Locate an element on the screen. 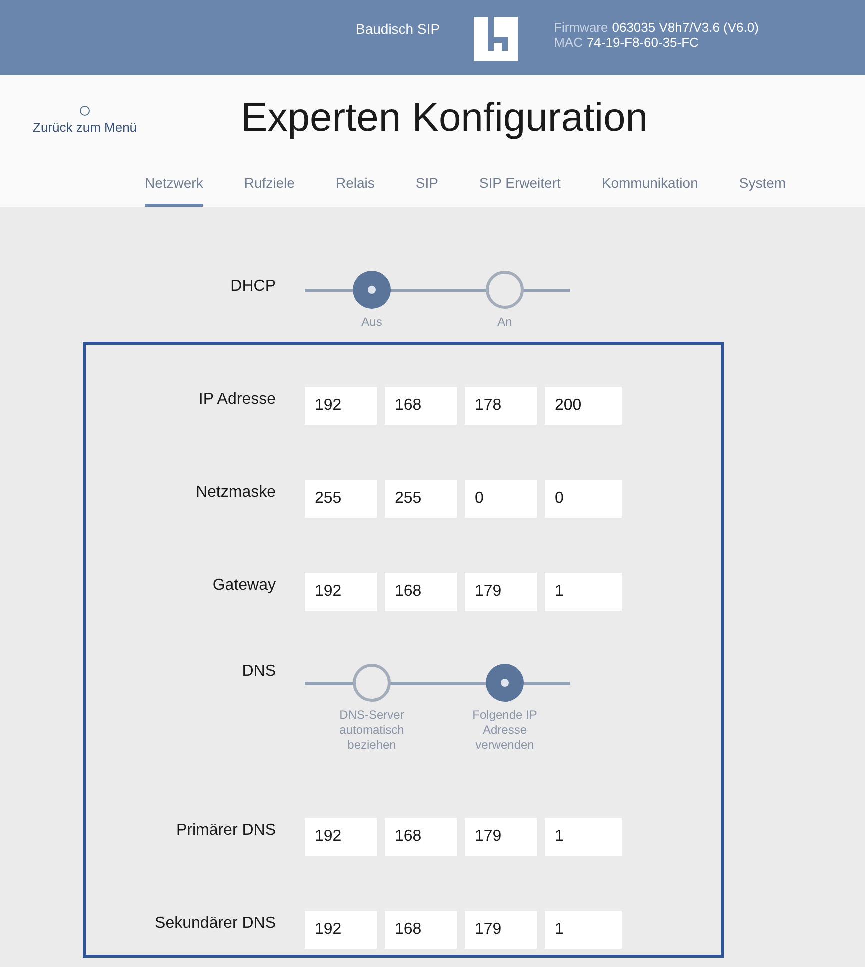 The image size is (865, 967). field-label: DHCP is located at coordinates (253, 287).